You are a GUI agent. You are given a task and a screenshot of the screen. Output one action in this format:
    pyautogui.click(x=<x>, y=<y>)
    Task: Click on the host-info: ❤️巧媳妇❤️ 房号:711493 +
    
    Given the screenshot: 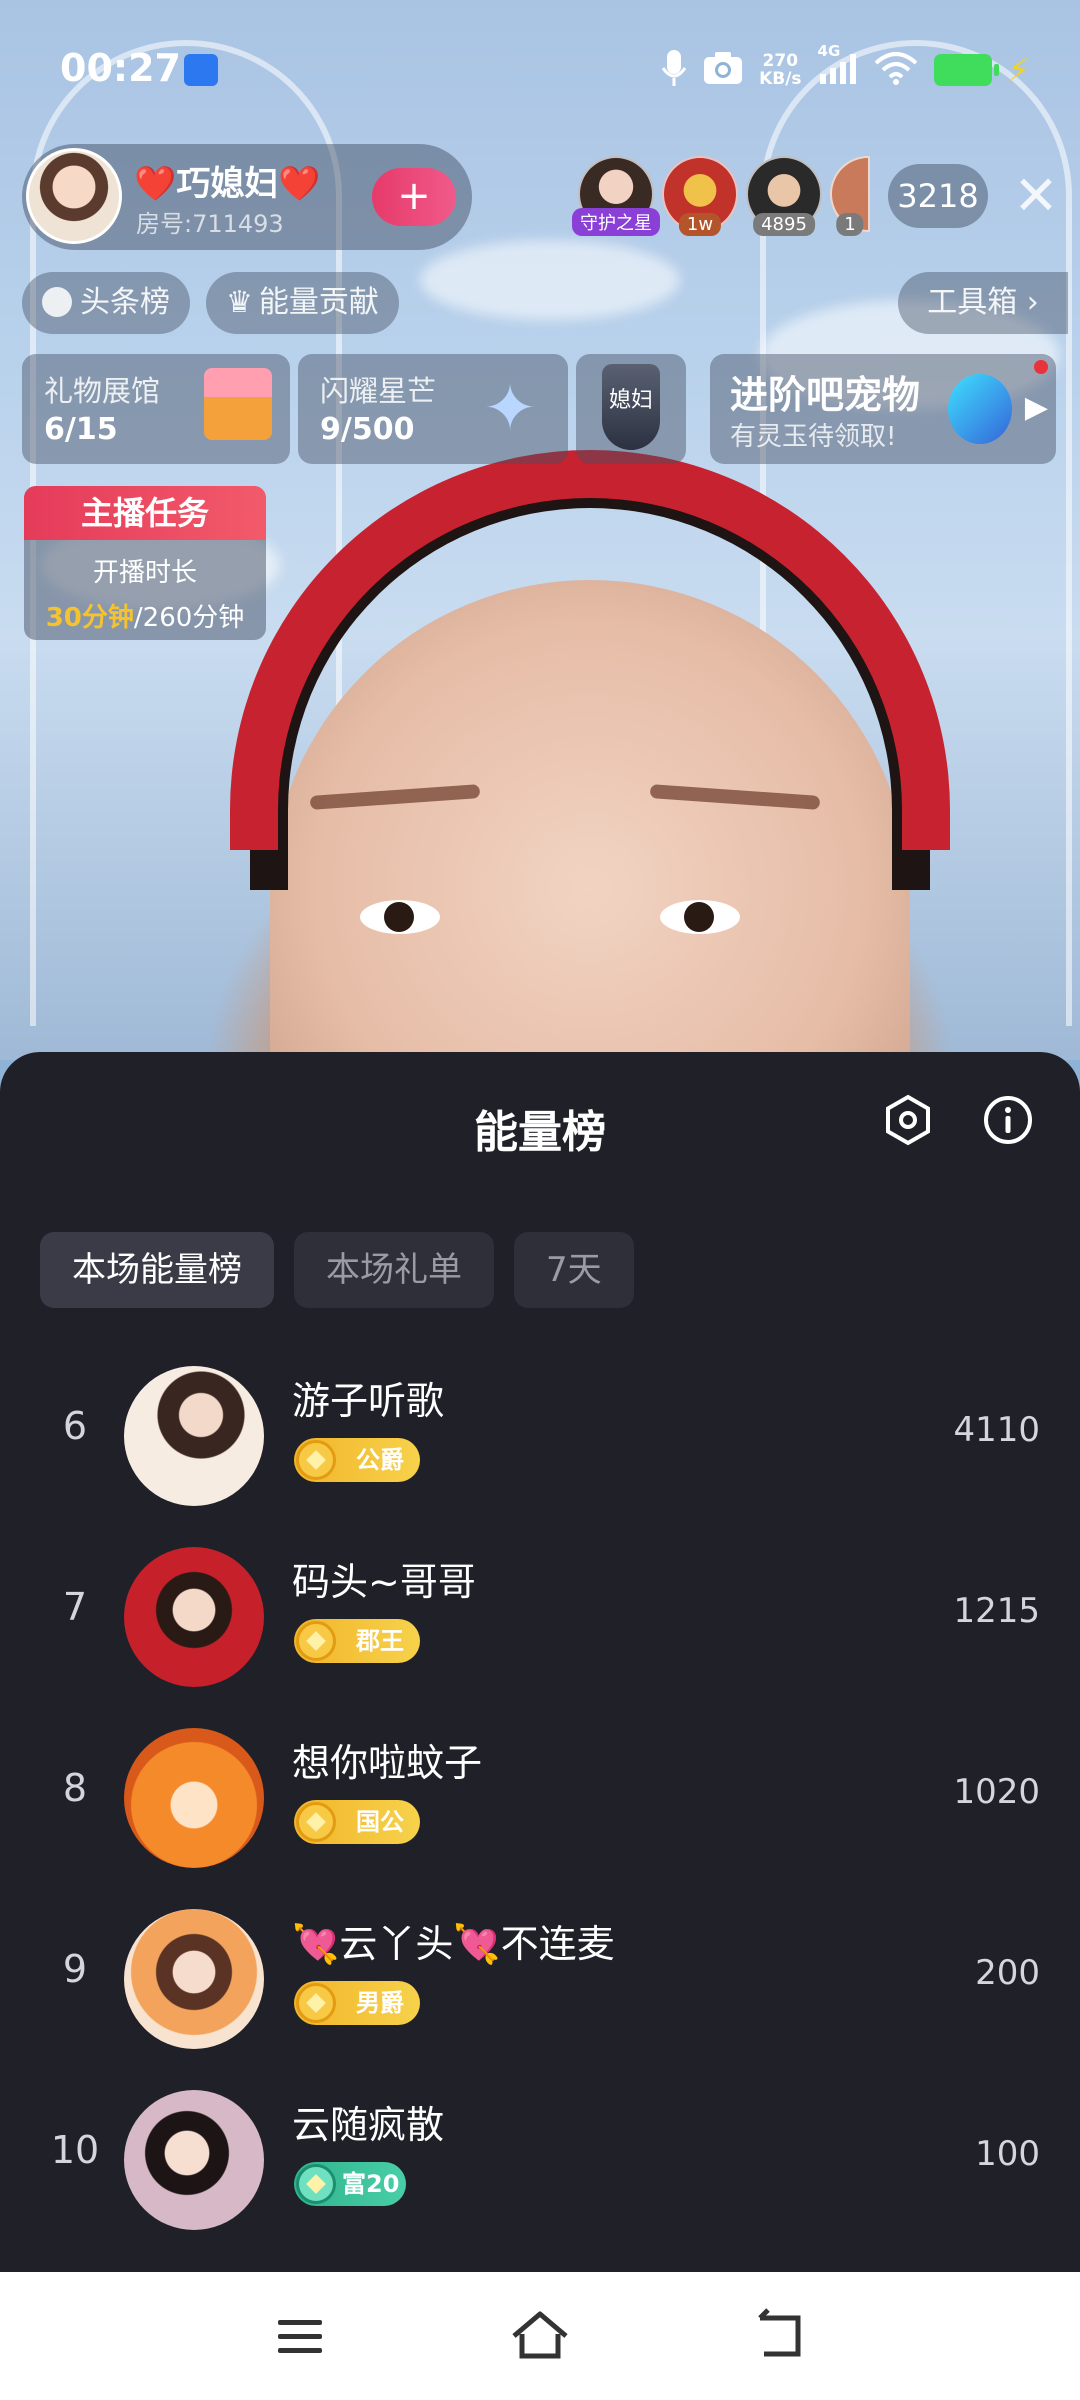 What is the action you would take?
    pyautogui.click(x=247, y=197)
    